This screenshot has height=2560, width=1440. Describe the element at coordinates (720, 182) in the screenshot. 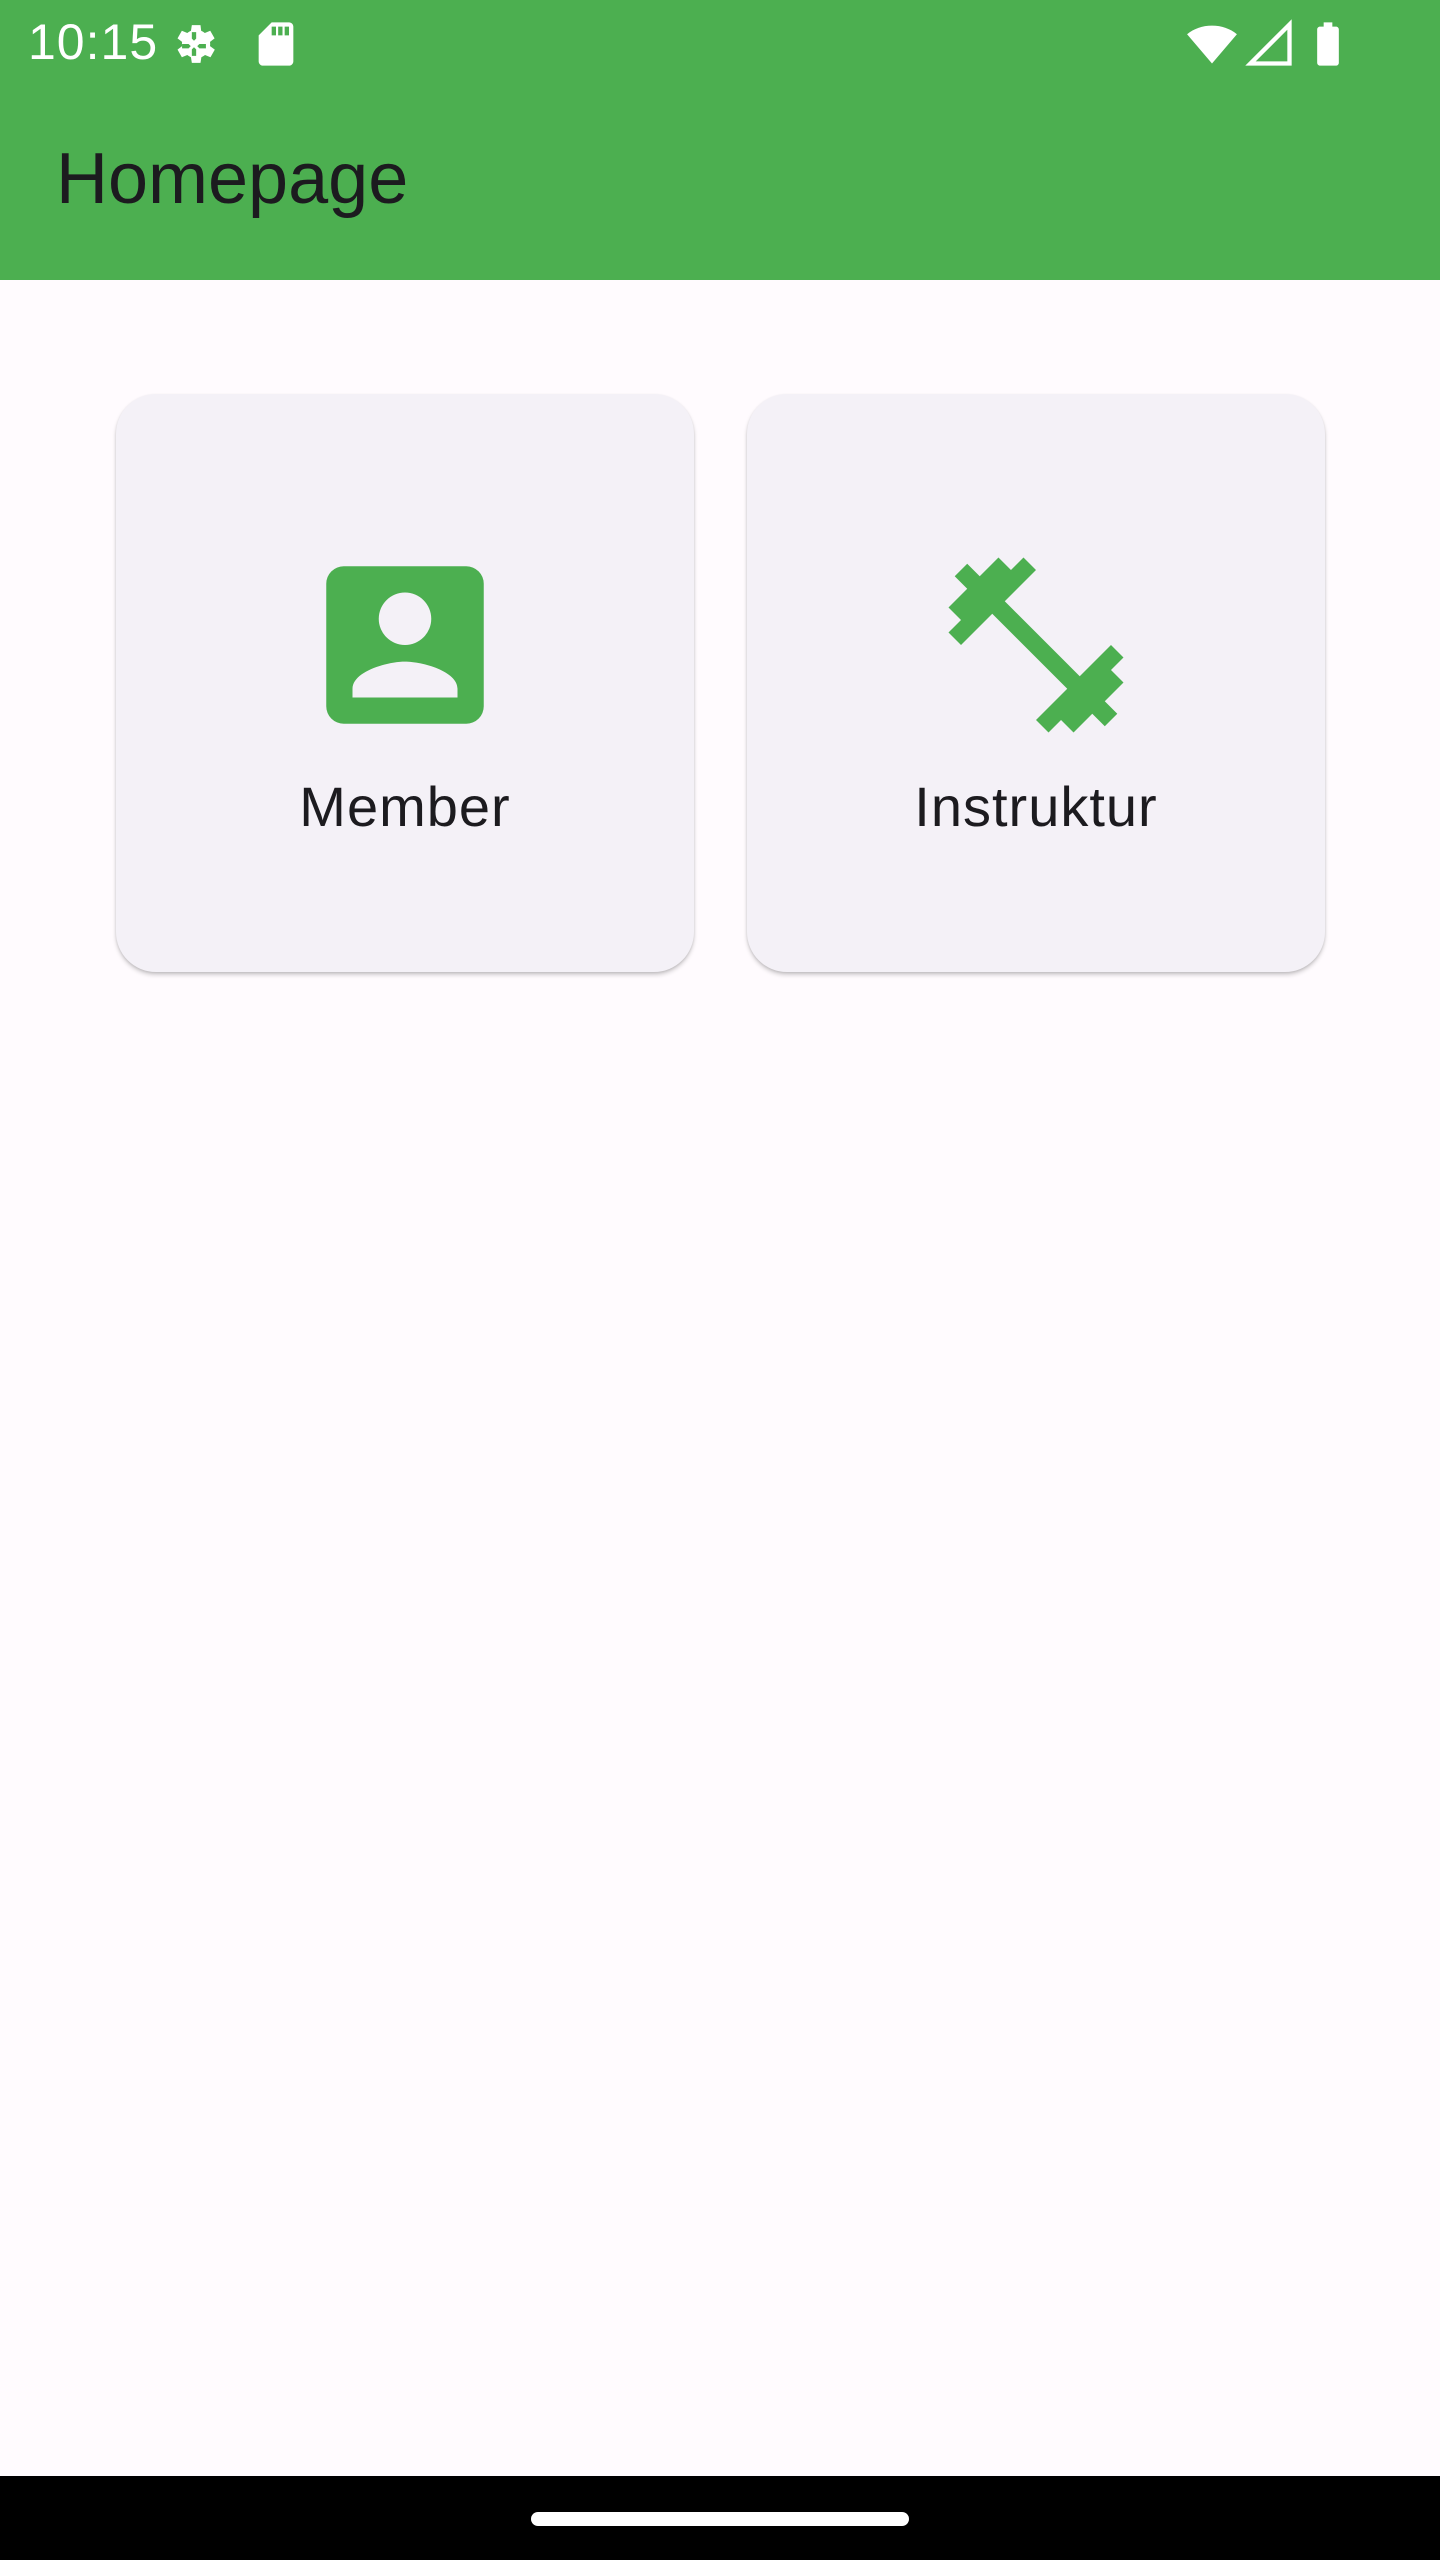

I see `app-bar: Homepage` at that location.